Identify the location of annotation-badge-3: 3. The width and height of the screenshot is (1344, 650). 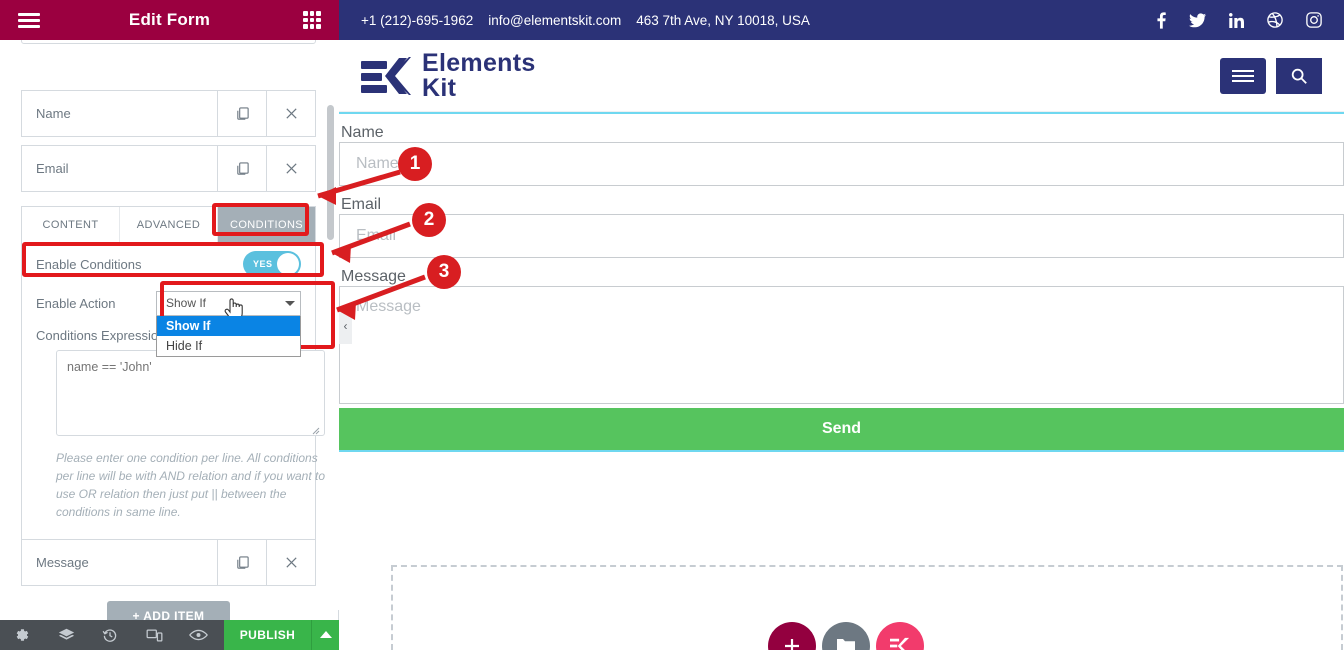
(444, 272).